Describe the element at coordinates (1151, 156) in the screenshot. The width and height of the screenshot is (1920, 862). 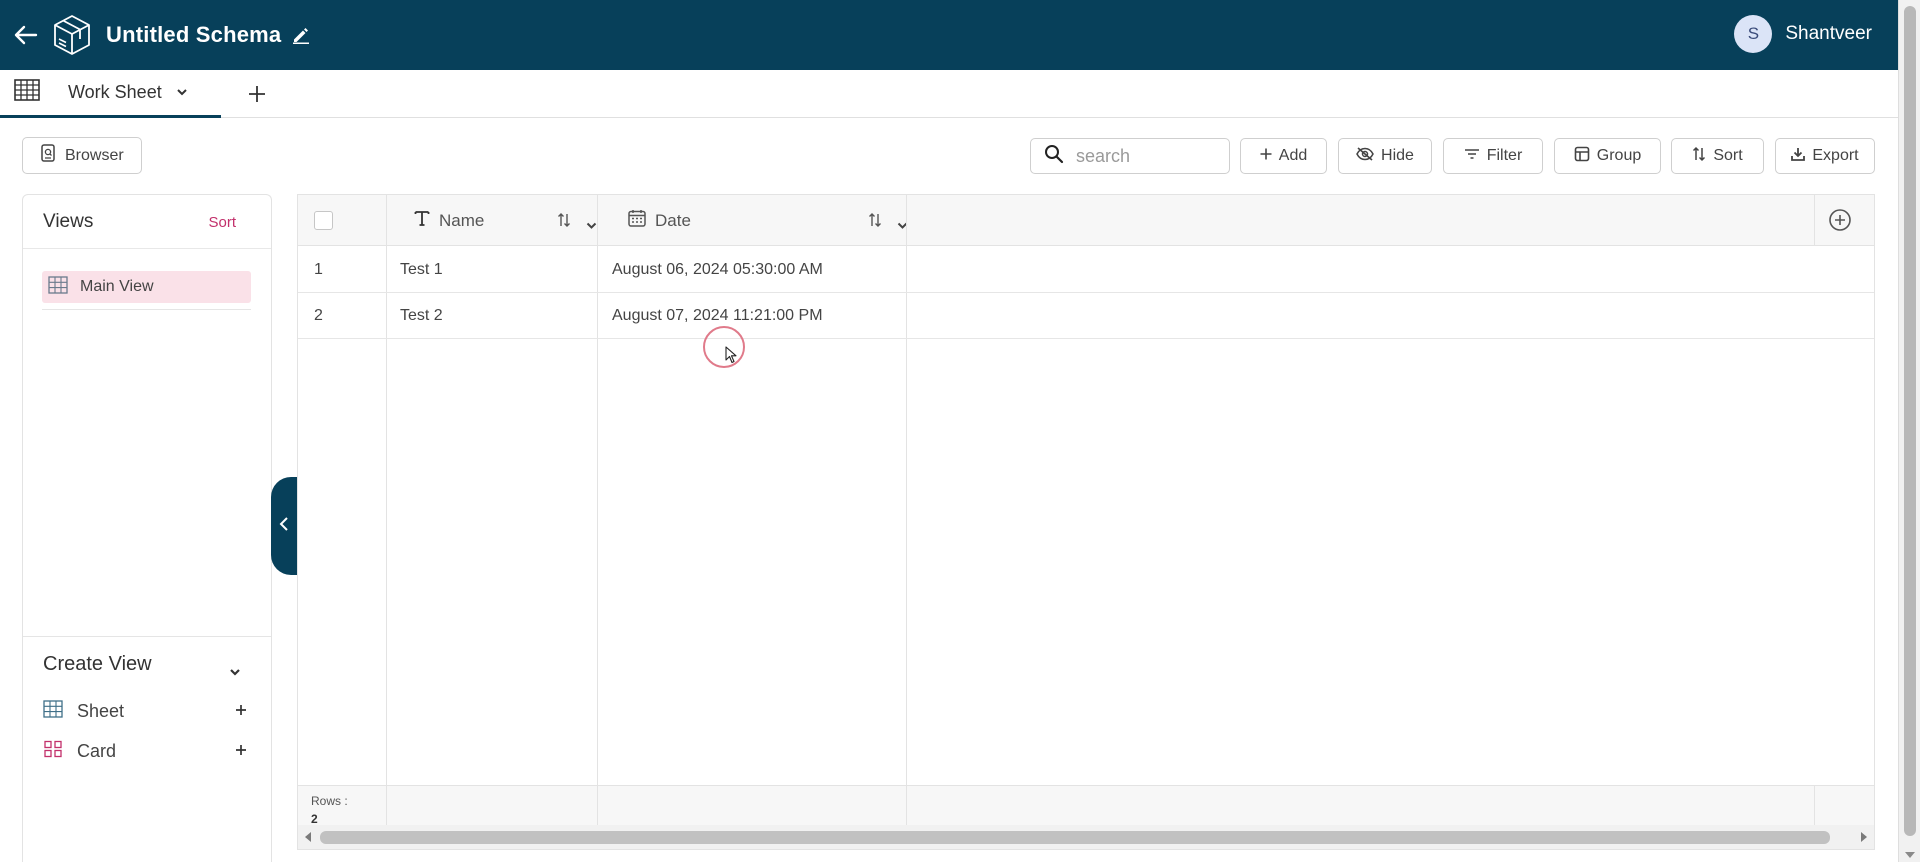
I see `search-input` at that location.